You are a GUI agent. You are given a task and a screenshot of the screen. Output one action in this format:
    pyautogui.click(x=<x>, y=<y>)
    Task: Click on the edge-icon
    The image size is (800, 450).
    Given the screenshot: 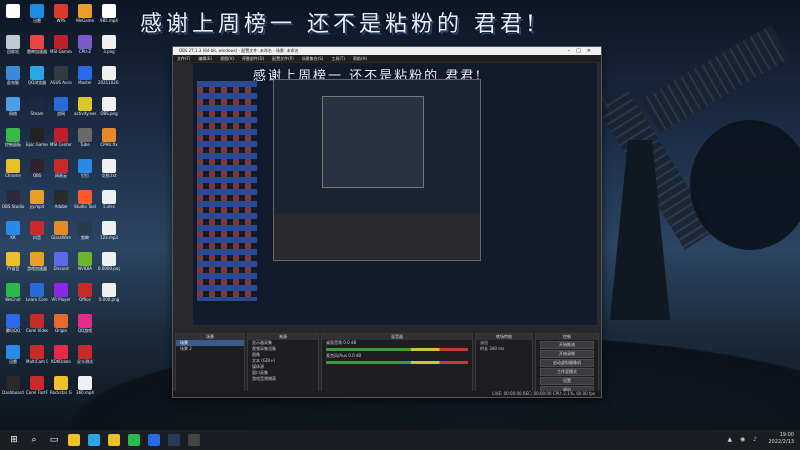 What is the action you would take?
    pyautogui.click(x=94, y=440)
    